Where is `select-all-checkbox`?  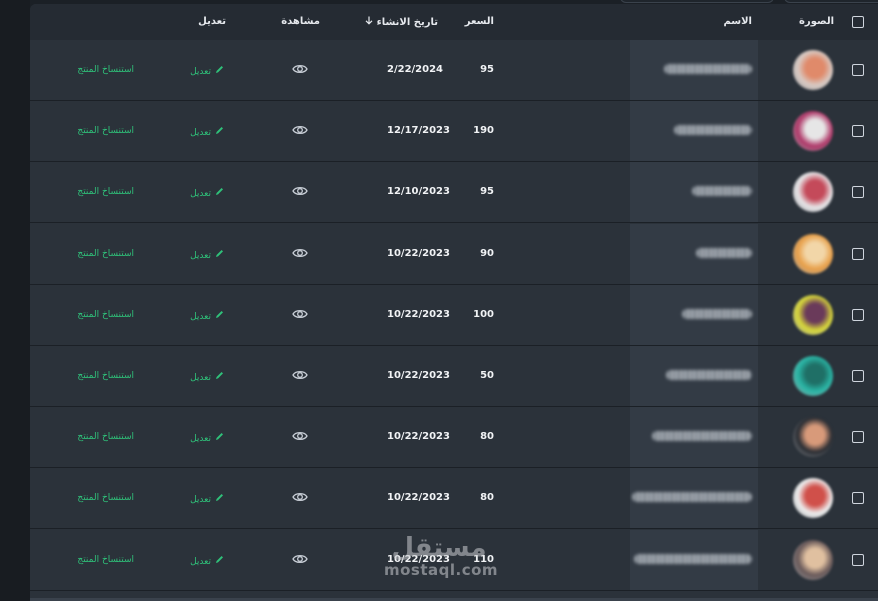
select-all-checkbox is located at coordinates (858, 22).